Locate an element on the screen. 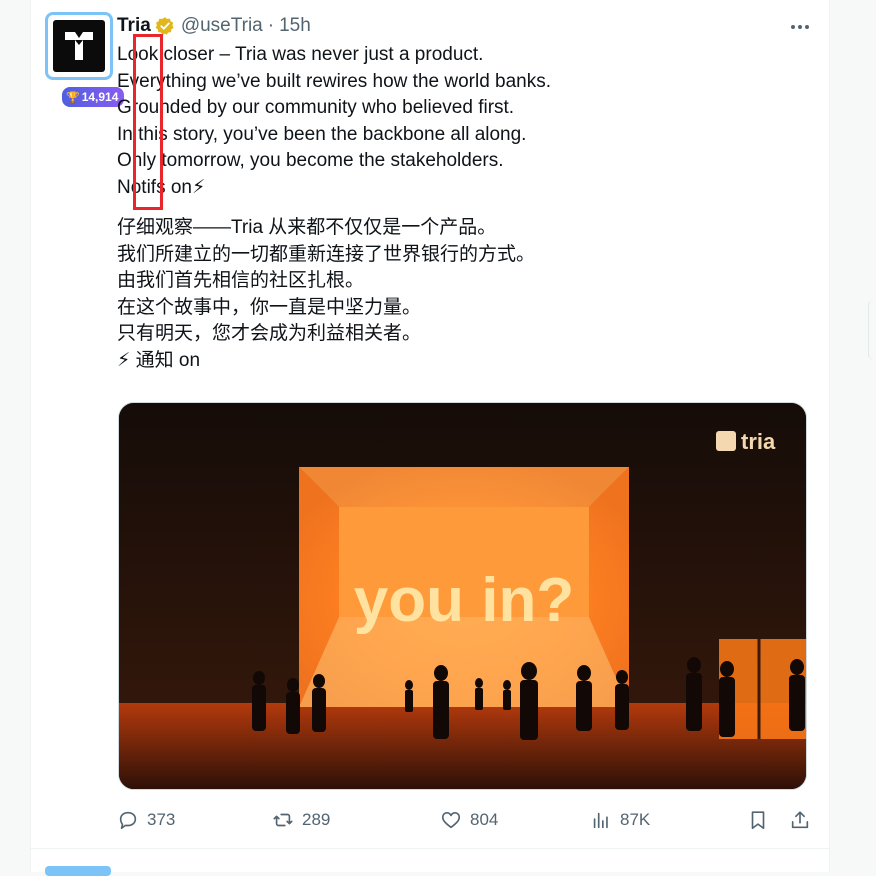  verified-badge-icon is located at coordinates (164, 26).